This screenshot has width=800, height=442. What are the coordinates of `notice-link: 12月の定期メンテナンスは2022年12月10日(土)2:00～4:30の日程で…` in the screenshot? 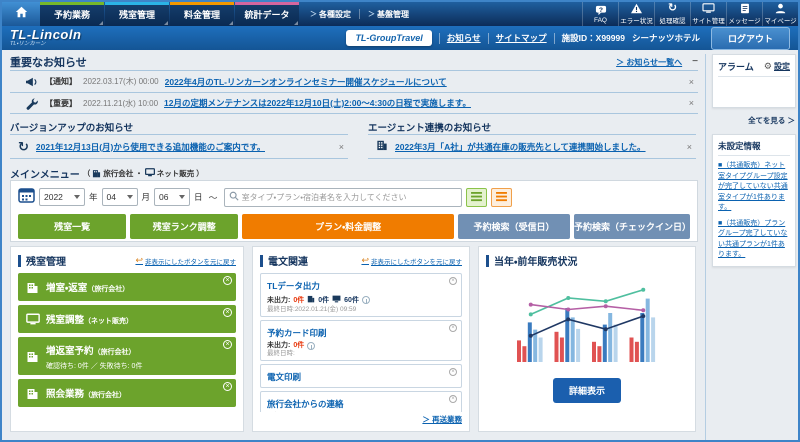 It's located at (317, 103).